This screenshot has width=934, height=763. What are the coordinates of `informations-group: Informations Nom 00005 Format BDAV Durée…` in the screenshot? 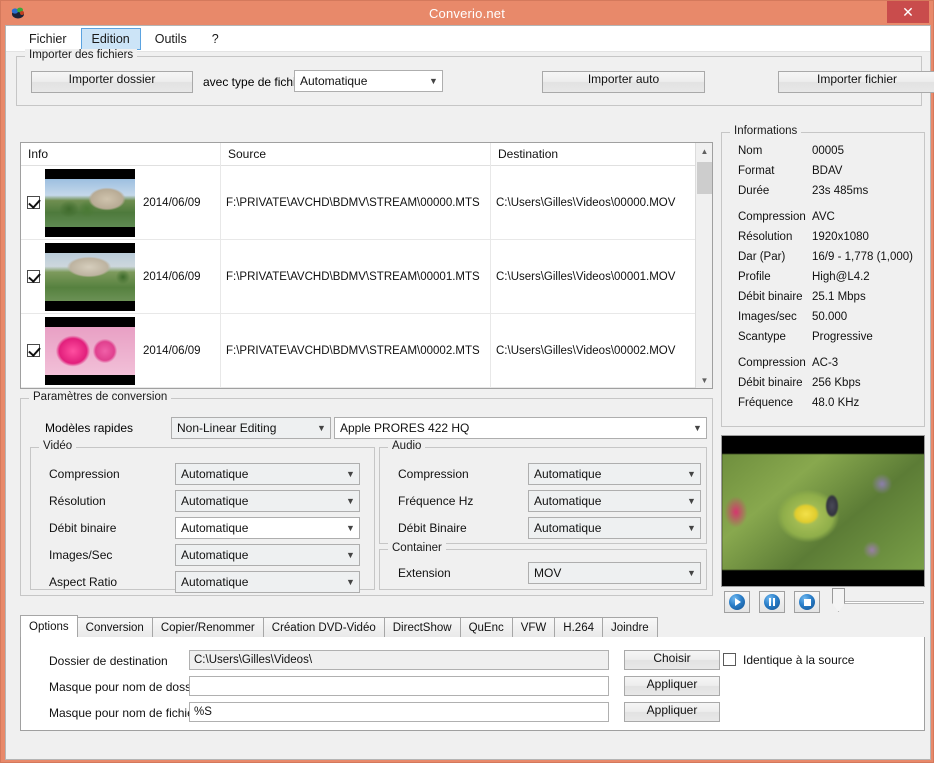 It's located at (823, 276).